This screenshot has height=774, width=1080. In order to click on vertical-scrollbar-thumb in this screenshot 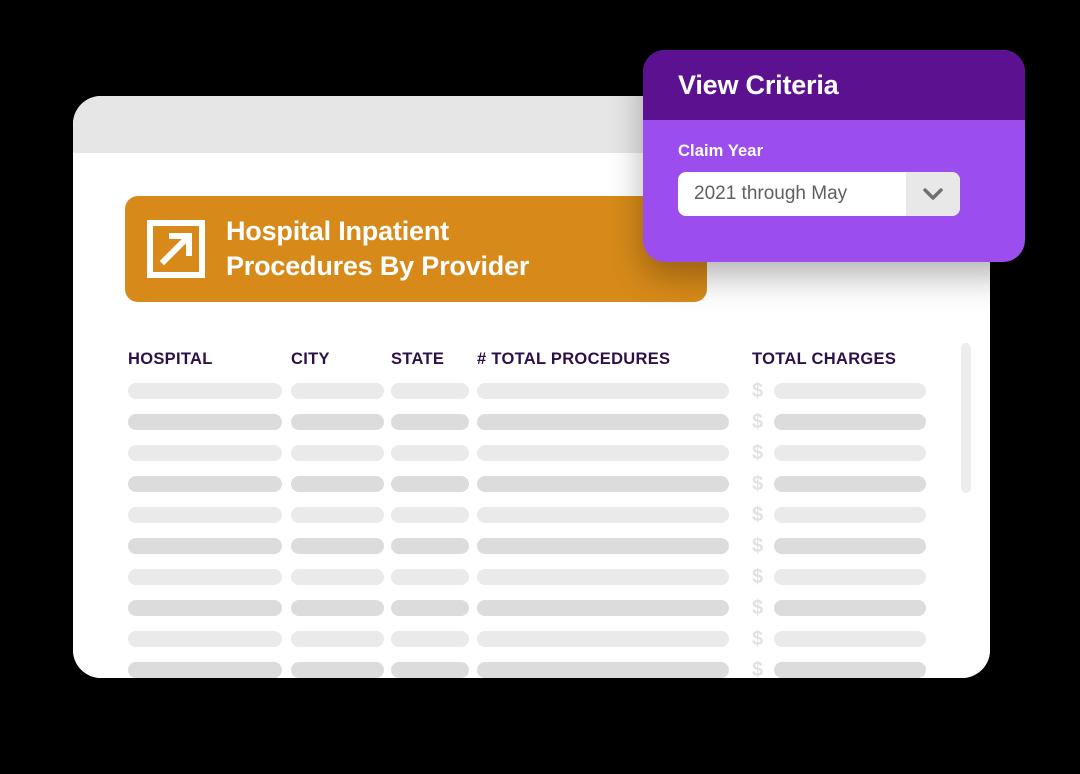, I will do `click(966, 418)`.